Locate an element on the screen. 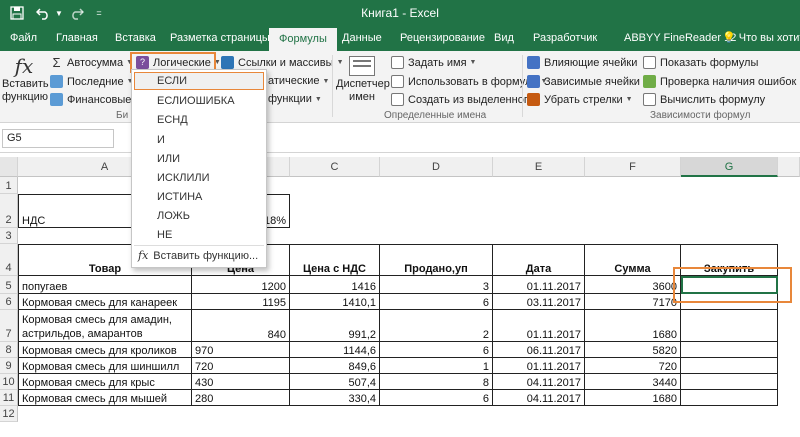  define-name-button: Задать имя ▼ is located at coordinates (433, 62).